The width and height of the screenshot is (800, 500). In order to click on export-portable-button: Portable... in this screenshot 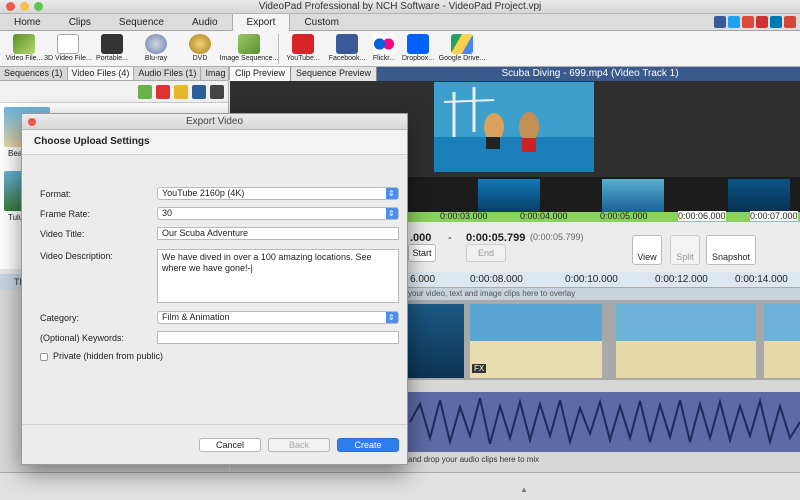, I will do `click(112, 49)`.